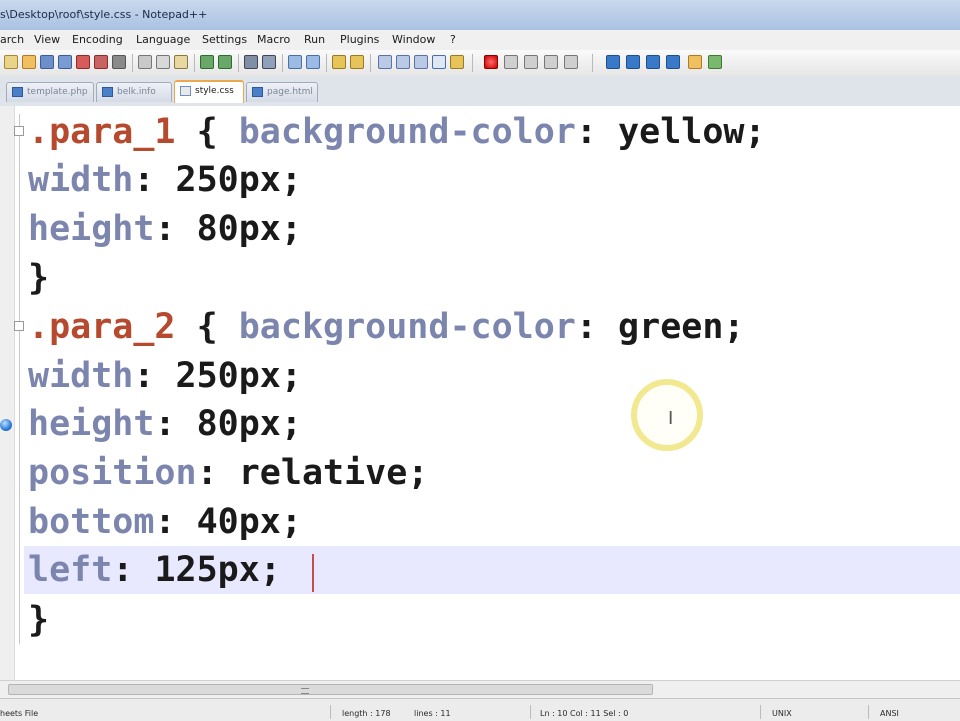 The width and height of the screenshot is (960, 721). I want to click on tab-page-html: page.html, so click(282, 92).